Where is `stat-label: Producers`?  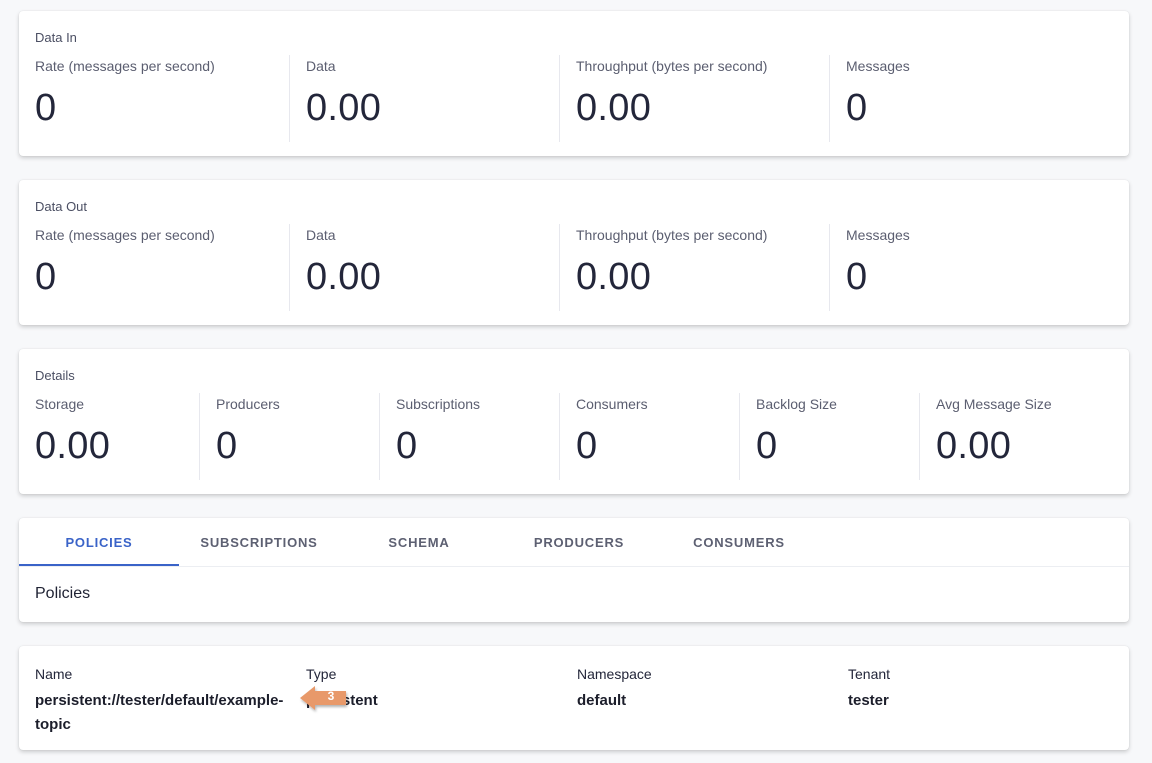 stat-label: Producers is located at coordinates (248, 404).